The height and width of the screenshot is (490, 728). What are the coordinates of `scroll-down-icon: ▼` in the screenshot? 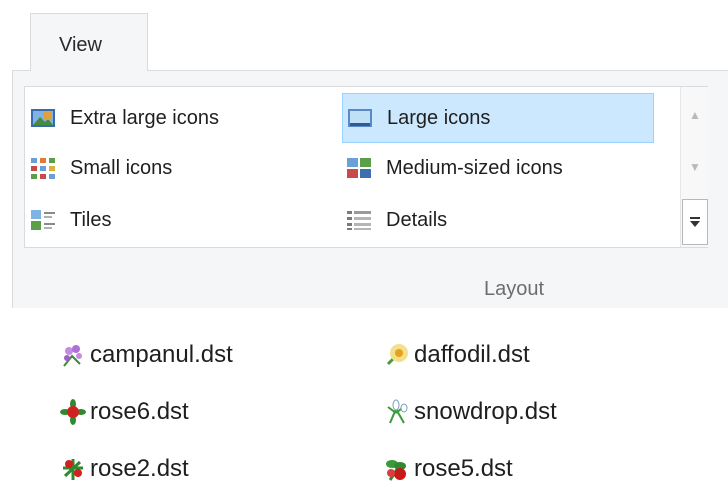 It's located at (695, 167).